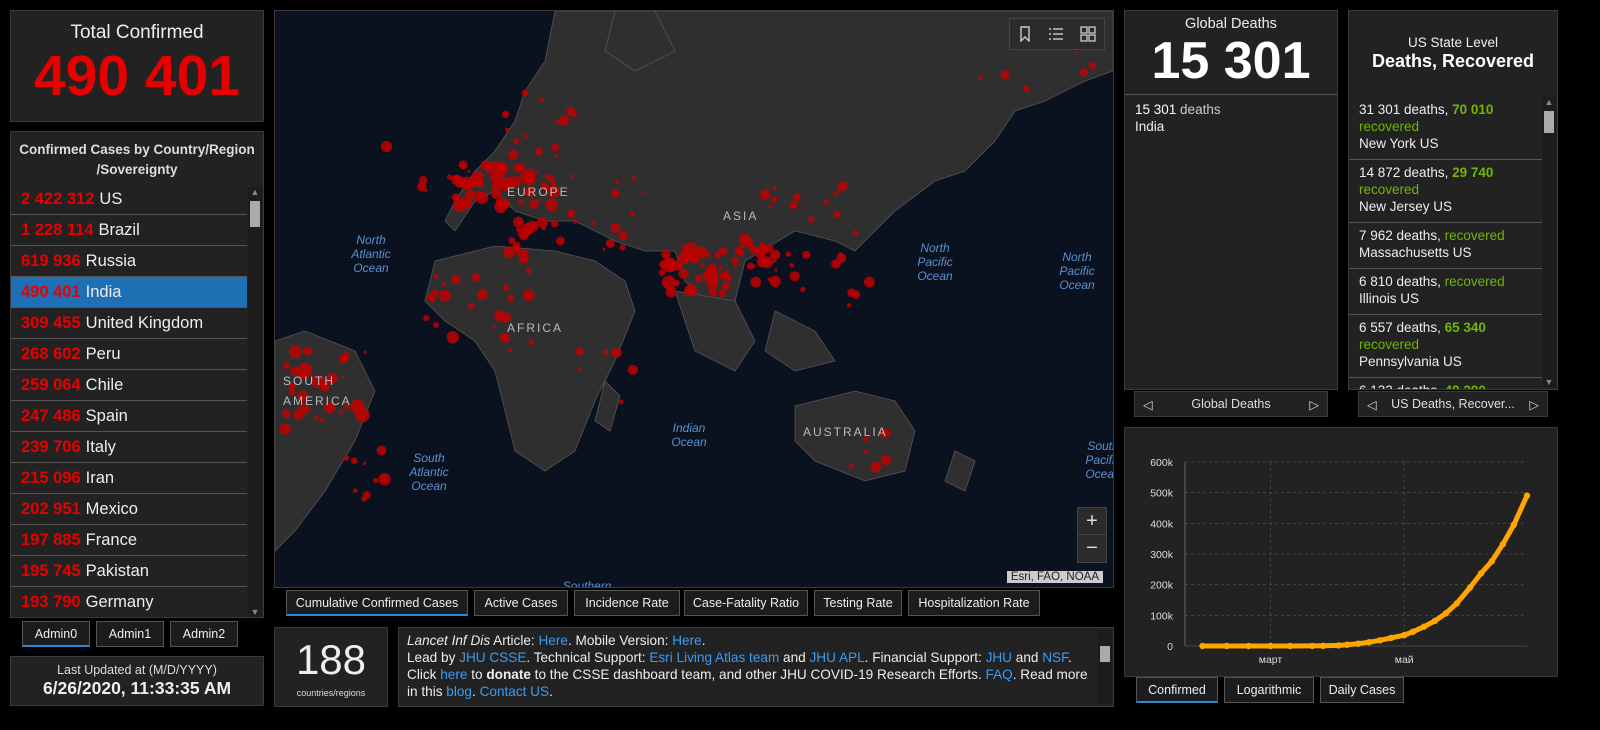 This screenshot has width=1600, height=730. Describe the element at coordinates (492, 657) in the screenshot. I see `jhu-csse-link: JHU CSSE` at that location.